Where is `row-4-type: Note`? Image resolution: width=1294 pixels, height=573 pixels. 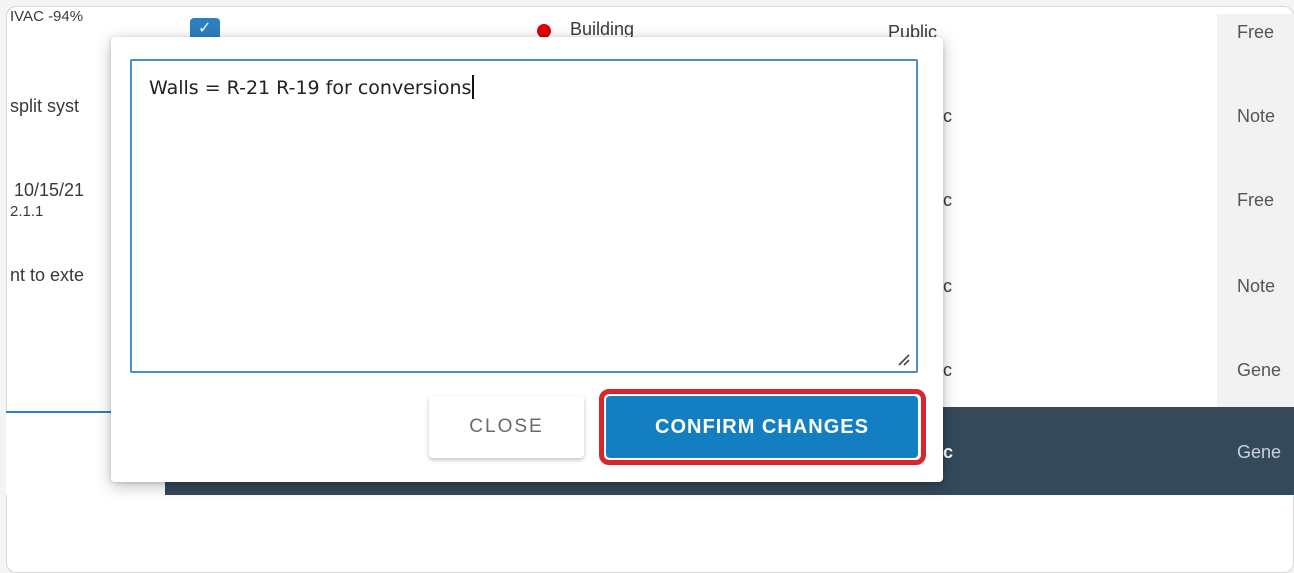
row-4-type: Note is located at coordinates (1256, 286).